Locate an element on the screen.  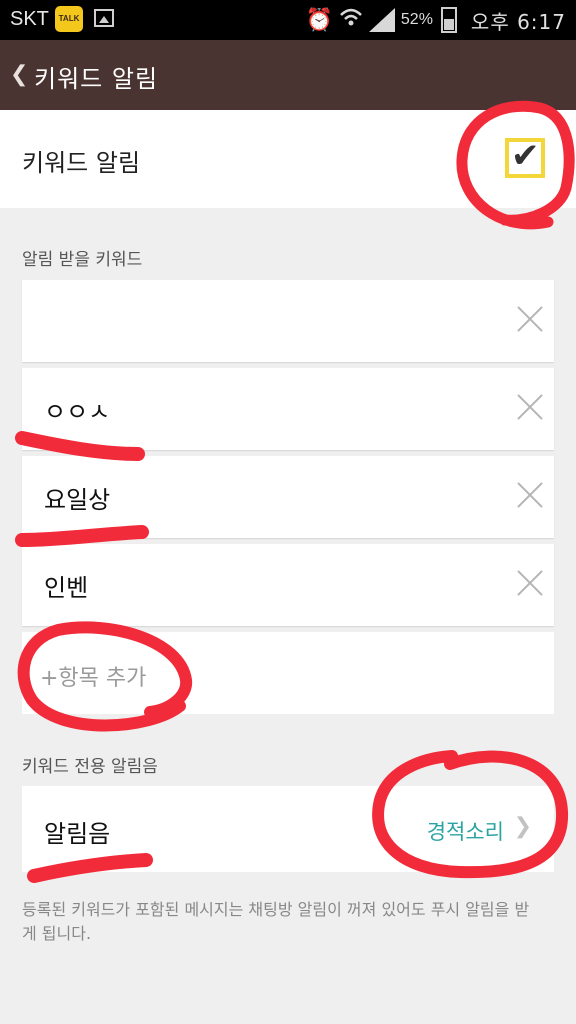
alarm-icon: ⏰ is located at coordinates (319, 20).